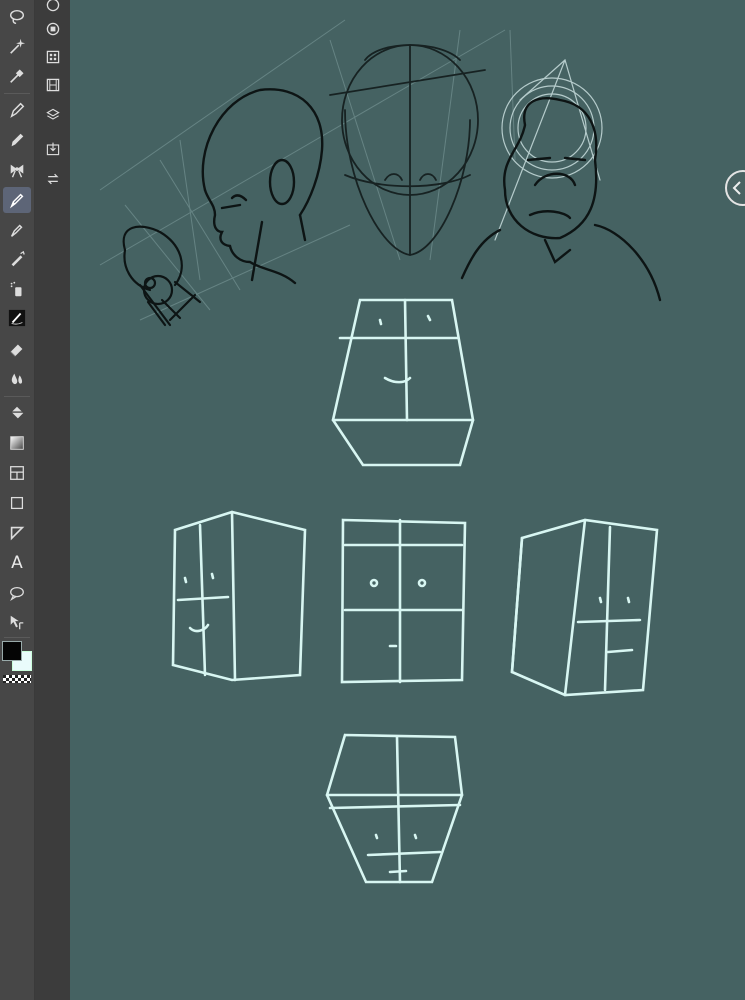 This screenshot has width=745, height=1000. I want to click on airbrush-icon, so click(18, 258).